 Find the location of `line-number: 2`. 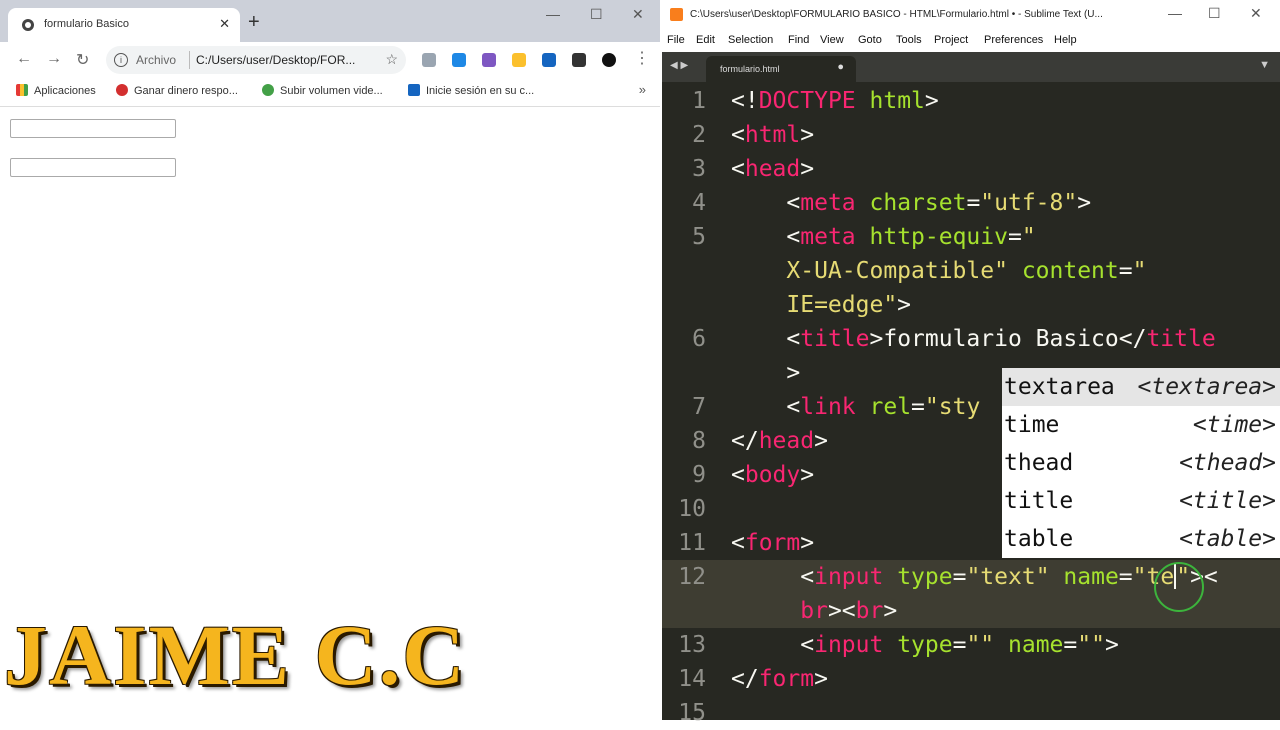

line-number: 2 is located at coordinates (699, 135).